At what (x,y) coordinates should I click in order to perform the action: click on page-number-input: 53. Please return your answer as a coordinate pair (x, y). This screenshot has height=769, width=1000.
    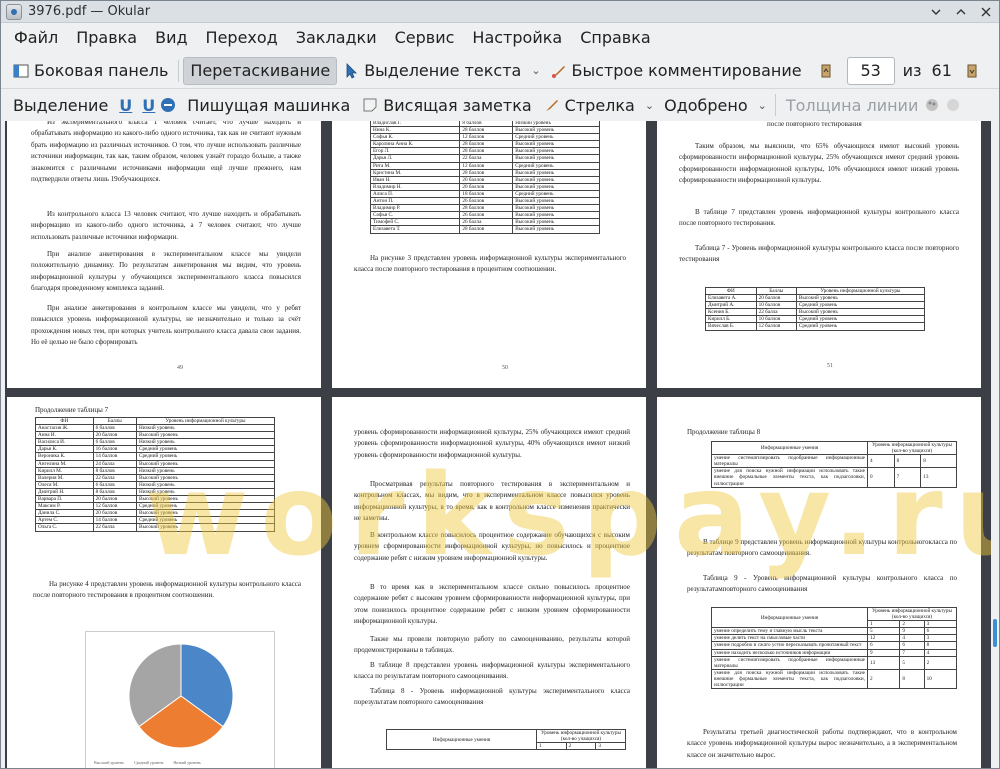
    Looking at the image, I should click on (870, 70).